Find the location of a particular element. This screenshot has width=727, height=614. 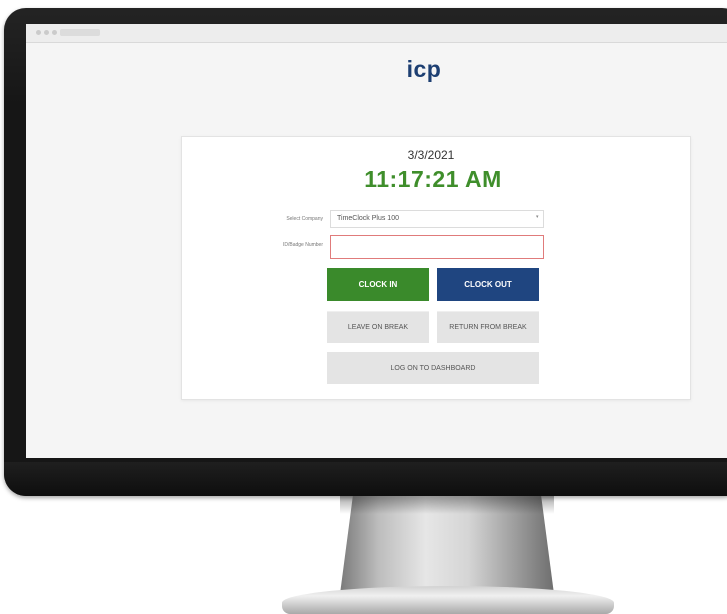

stand-shadow is located at coordinates (447, 505).